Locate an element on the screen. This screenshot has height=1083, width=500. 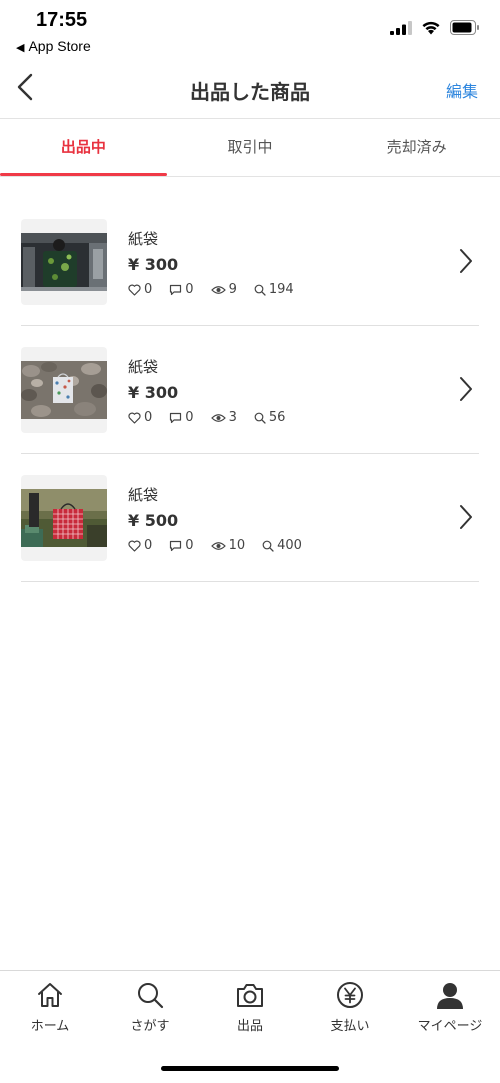
view-count: 10 is located at coordinates (237, 545).